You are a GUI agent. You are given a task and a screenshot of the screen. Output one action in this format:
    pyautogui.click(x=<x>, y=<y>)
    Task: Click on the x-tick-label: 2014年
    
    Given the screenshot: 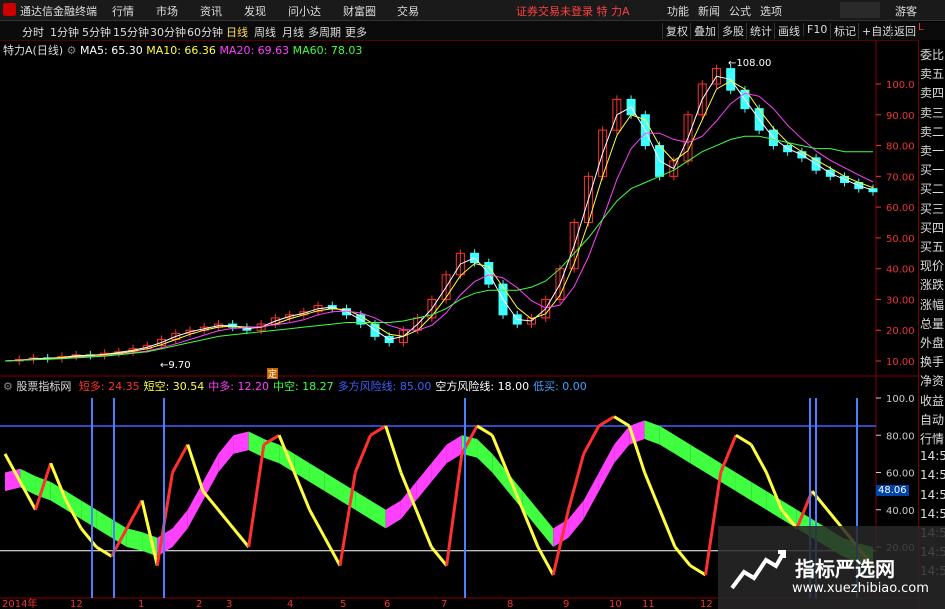 What is the action you would take?
    pyautogui.click(x=19, y=603)
    